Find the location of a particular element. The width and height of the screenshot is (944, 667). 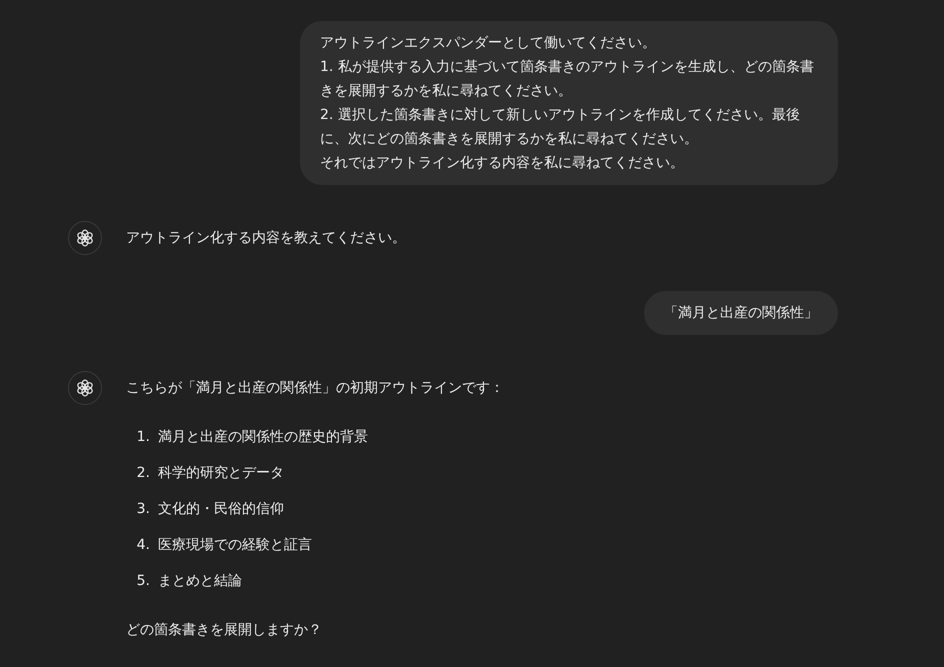

message-text: アウトライン化する内容を教えてください。 is located at coordinates (266, 238).